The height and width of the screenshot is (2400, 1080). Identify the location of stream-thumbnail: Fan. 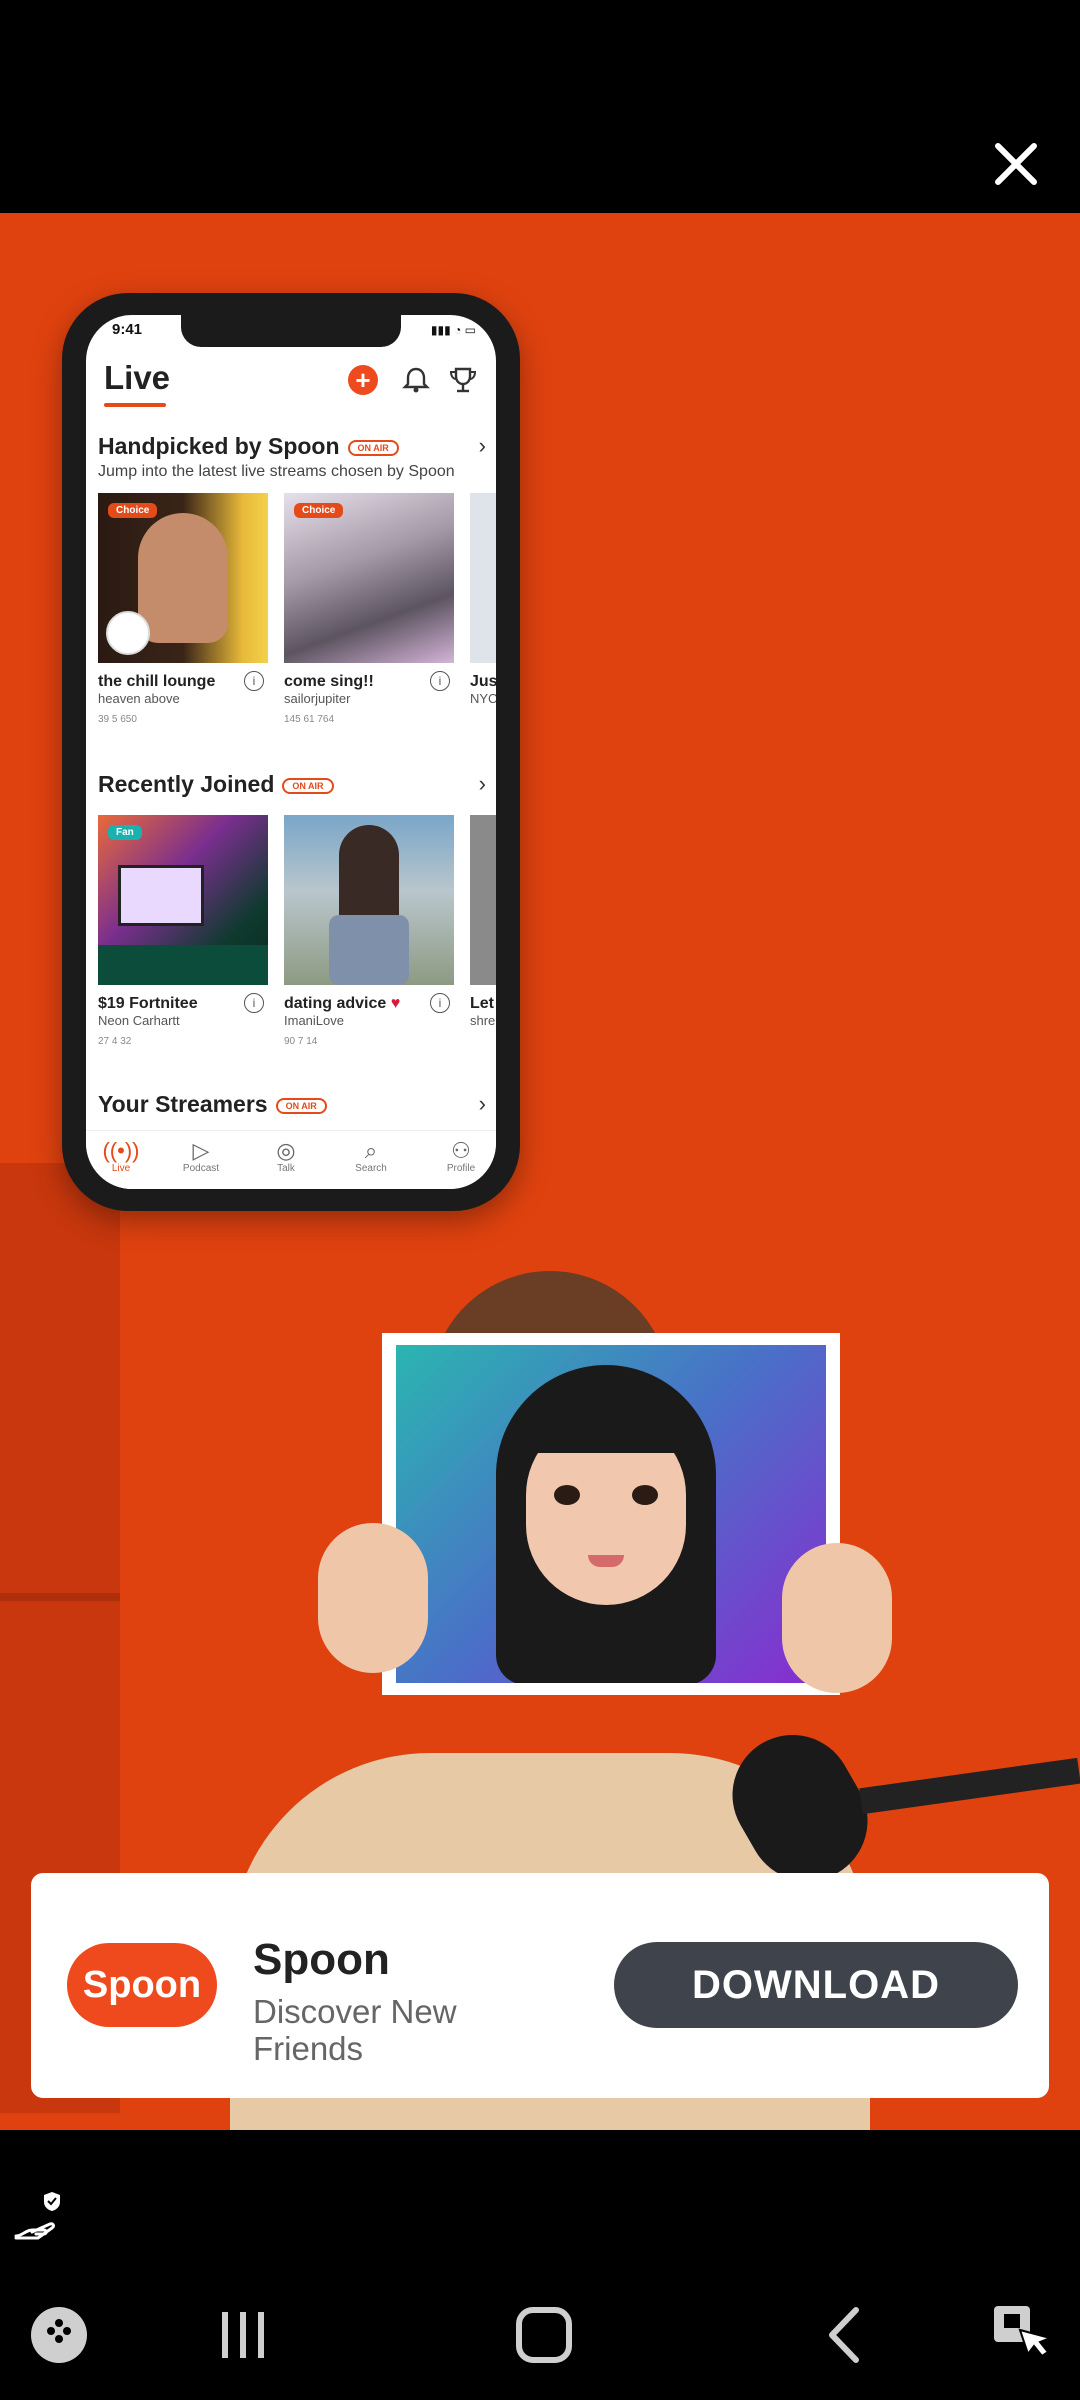
(183, 900).